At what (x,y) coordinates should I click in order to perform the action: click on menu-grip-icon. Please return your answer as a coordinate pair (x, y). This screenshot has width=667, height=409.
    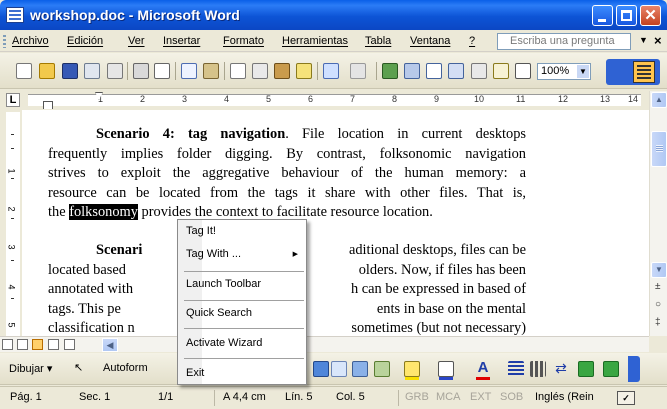
    Looking at the image, I should click on (4, 41).